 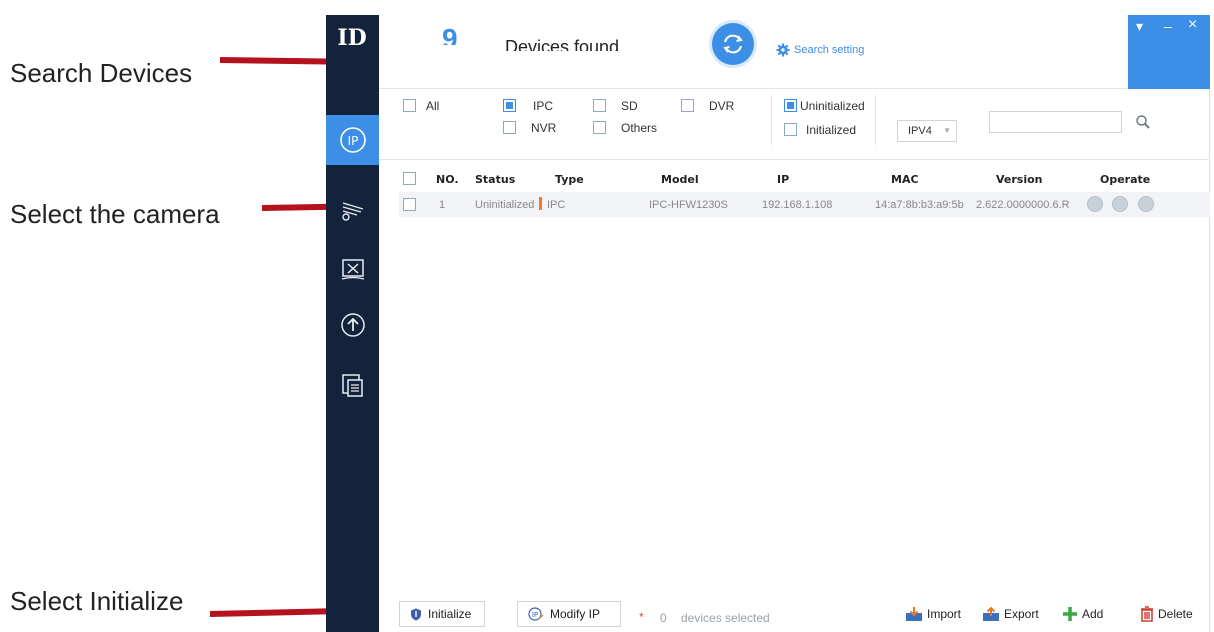 What do you see at coordinates (1093, 614) in the screenshot?
I see `add-label: Add` at bounding box center [1093, 614].